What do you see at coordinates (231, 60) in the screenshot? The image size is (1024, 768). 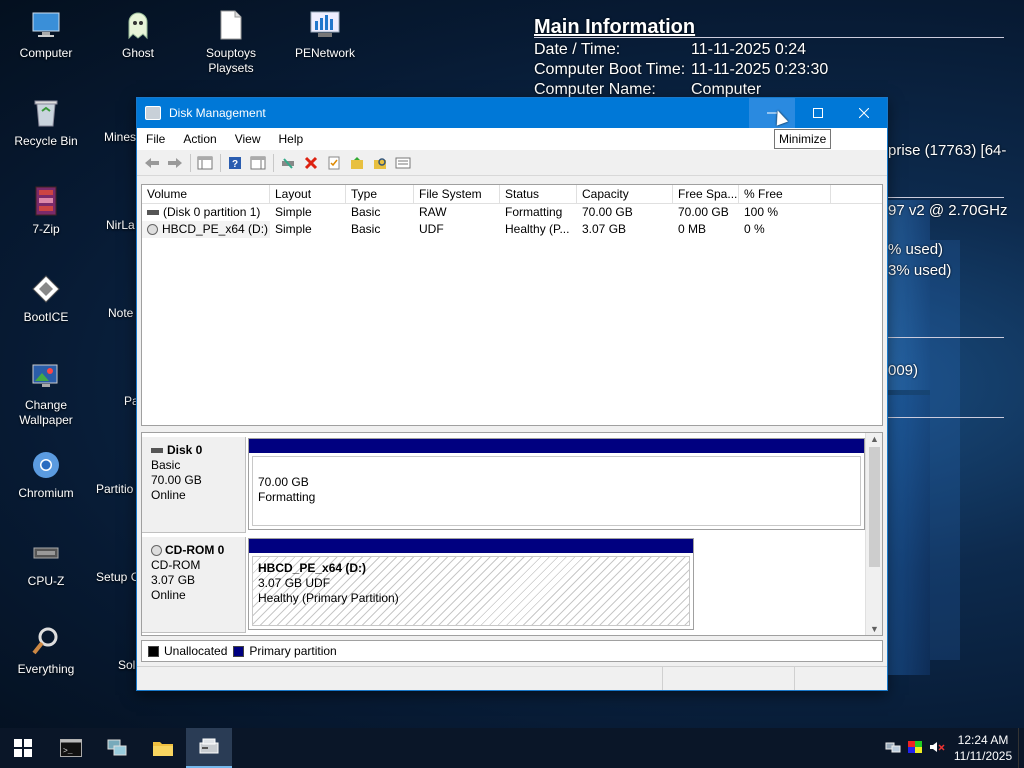 I see `desktop-icon-label: Souptoys Playsets` at bounding box center [231, 60].